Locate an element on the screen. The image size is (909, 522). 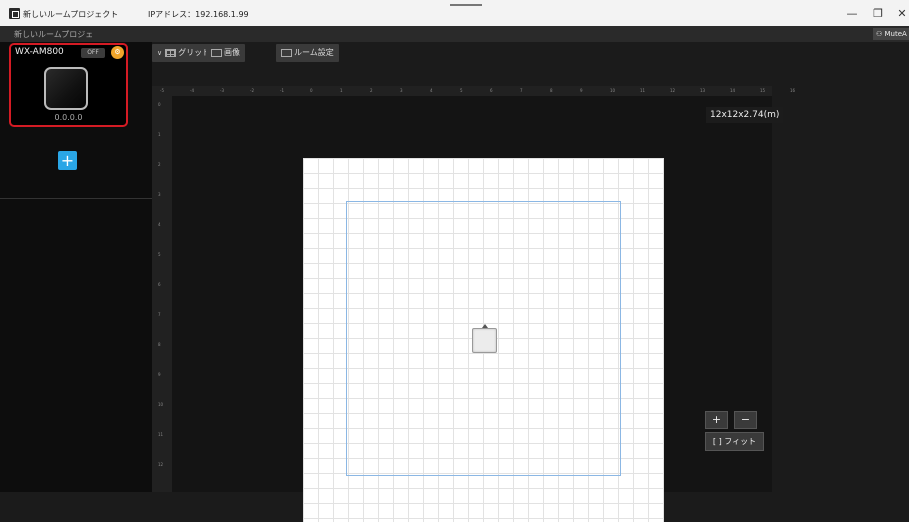
ruler-left-label: 10 is located at coordinates (161, 404).